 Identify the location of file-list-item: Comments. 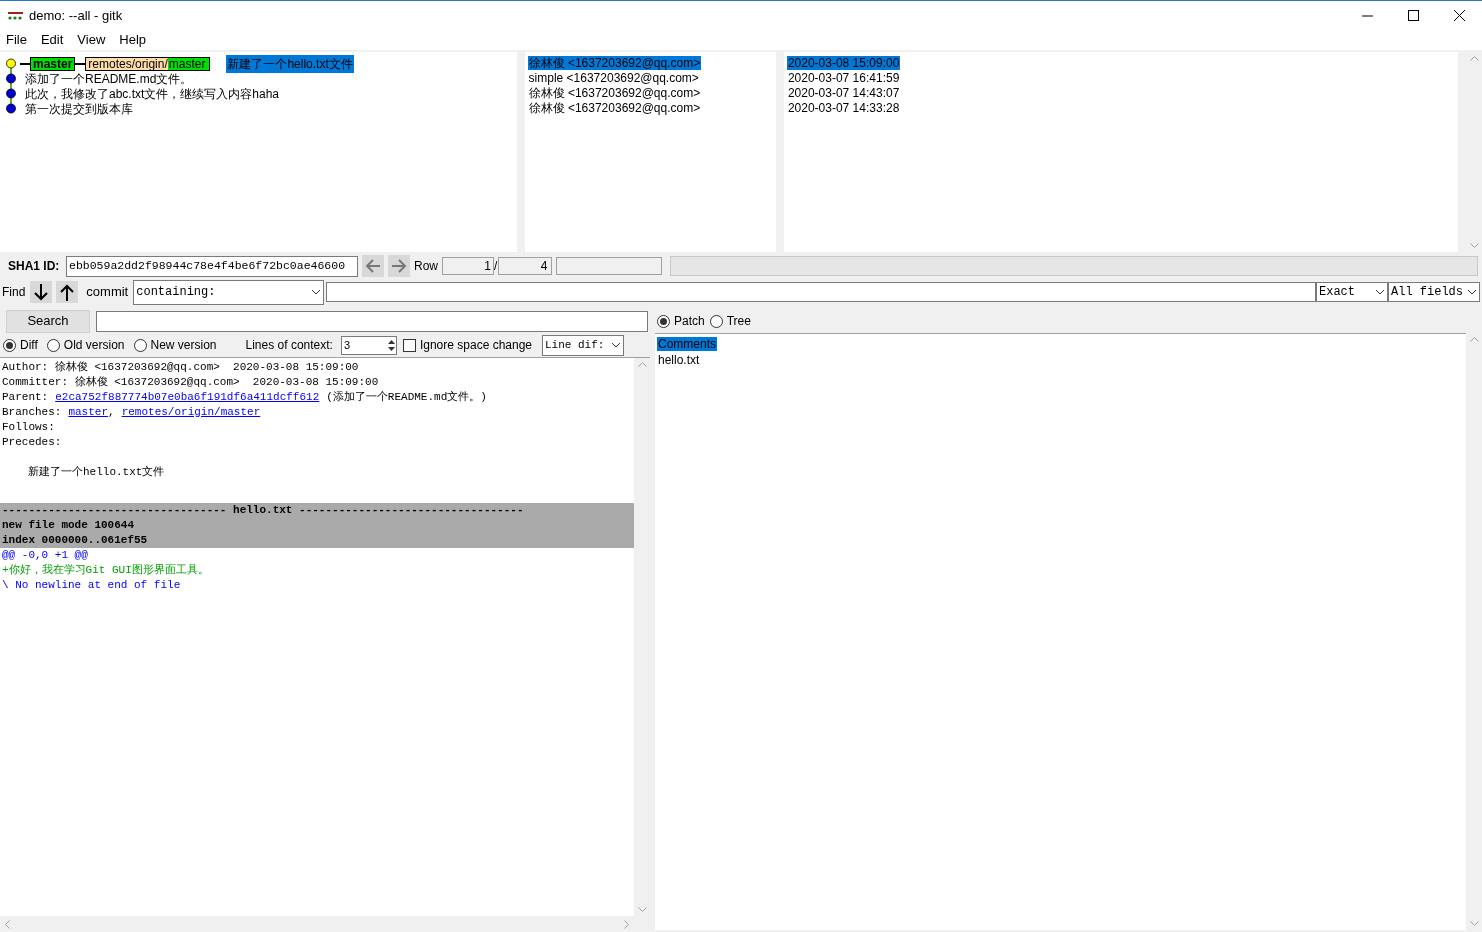
(687, 344).